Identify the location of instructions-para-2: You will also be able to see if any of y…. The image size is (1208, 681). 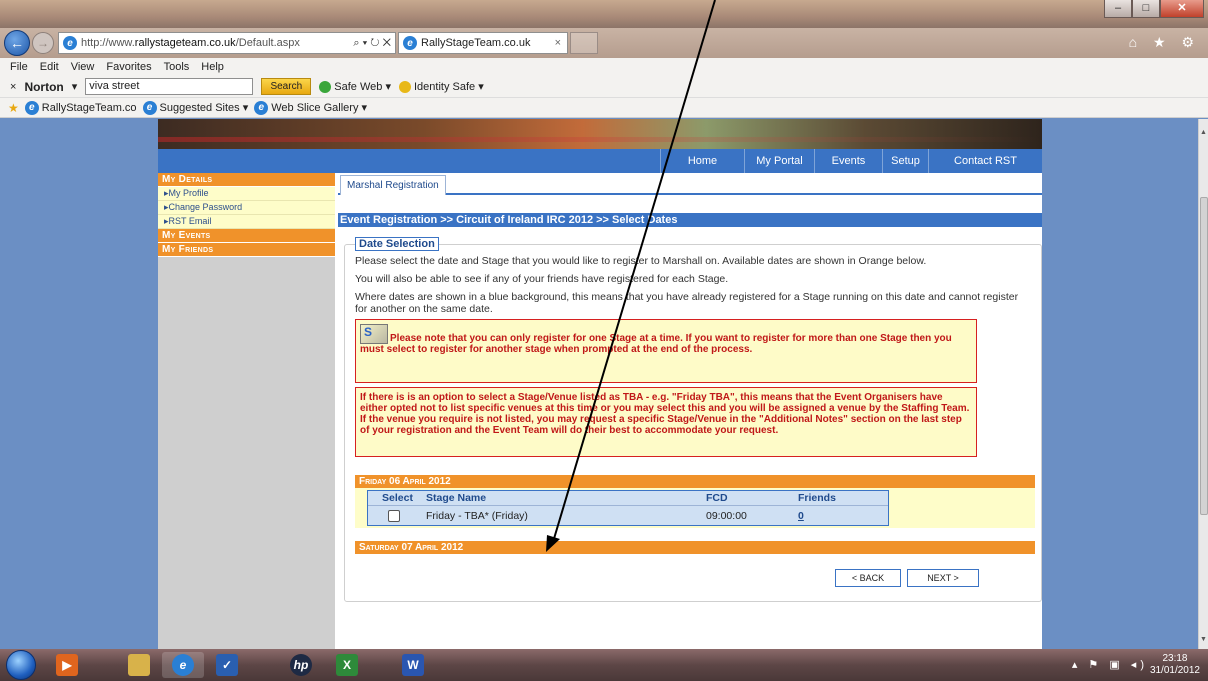
(542, 279).